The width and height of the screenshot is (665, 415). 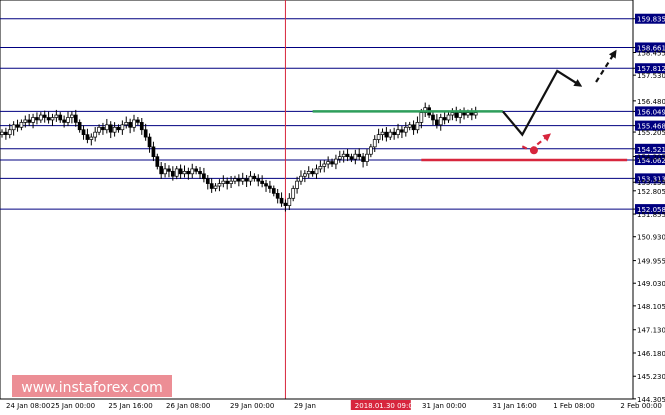 I want to click on red-dot, so click(x=533, y=150).